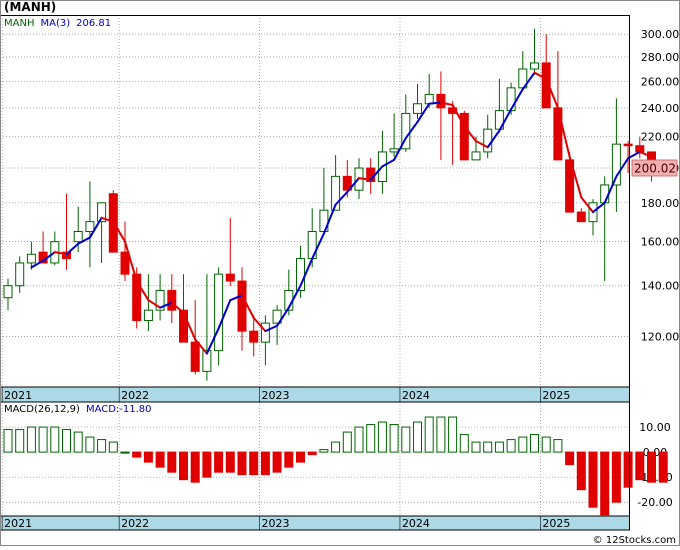  What do you see at coordinates (655, 427) in the screenshot?
I see `macd-tick-label: 10.00` at bounding box center [655, 427].